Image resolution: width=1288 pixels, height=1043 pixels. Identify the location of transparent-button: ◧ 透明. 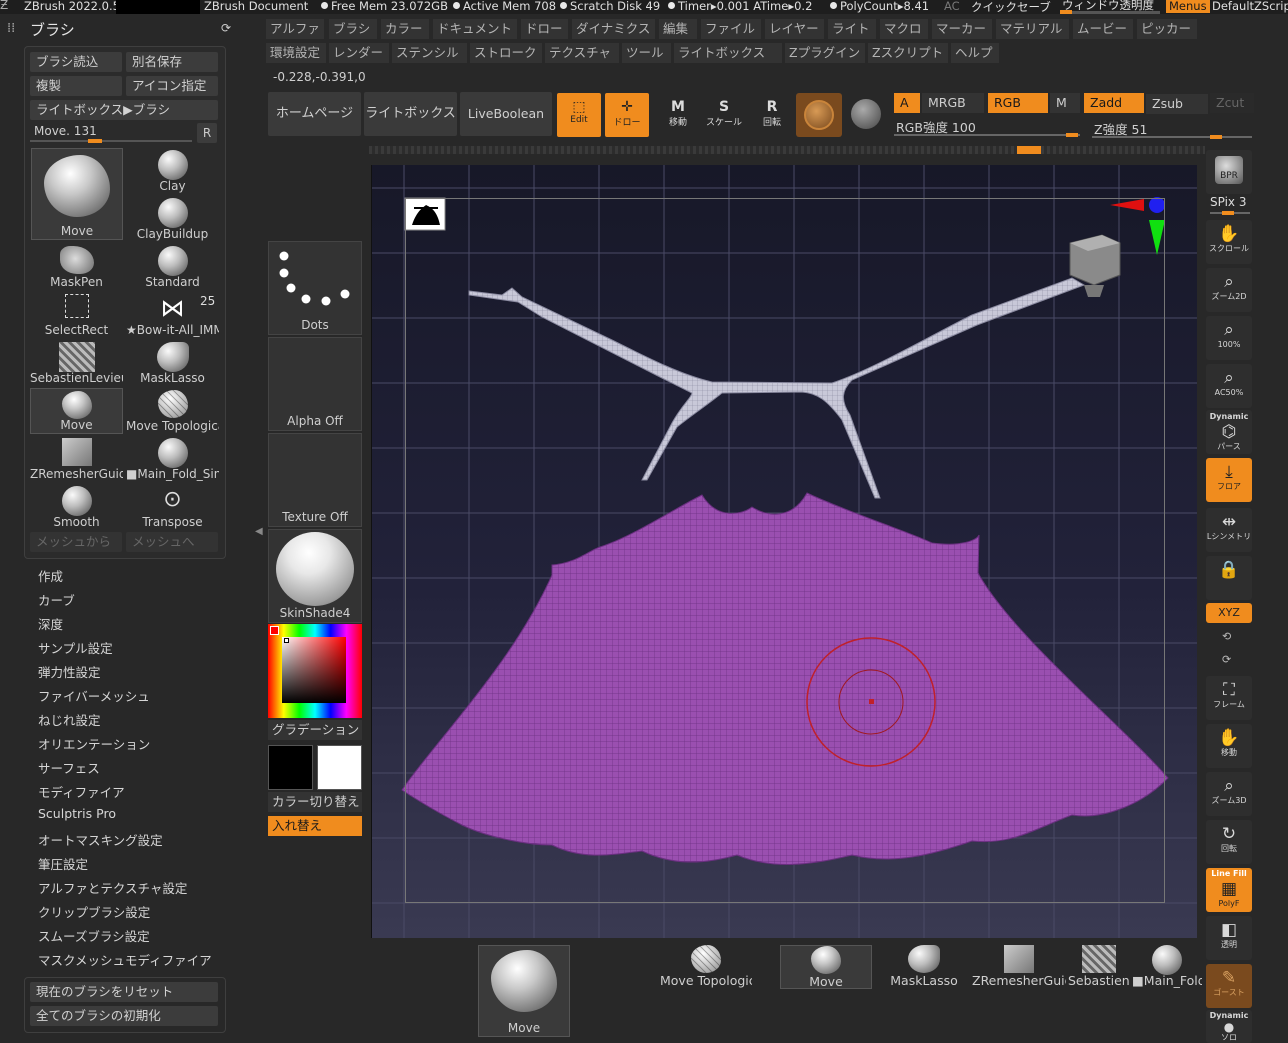
(1229, 938).